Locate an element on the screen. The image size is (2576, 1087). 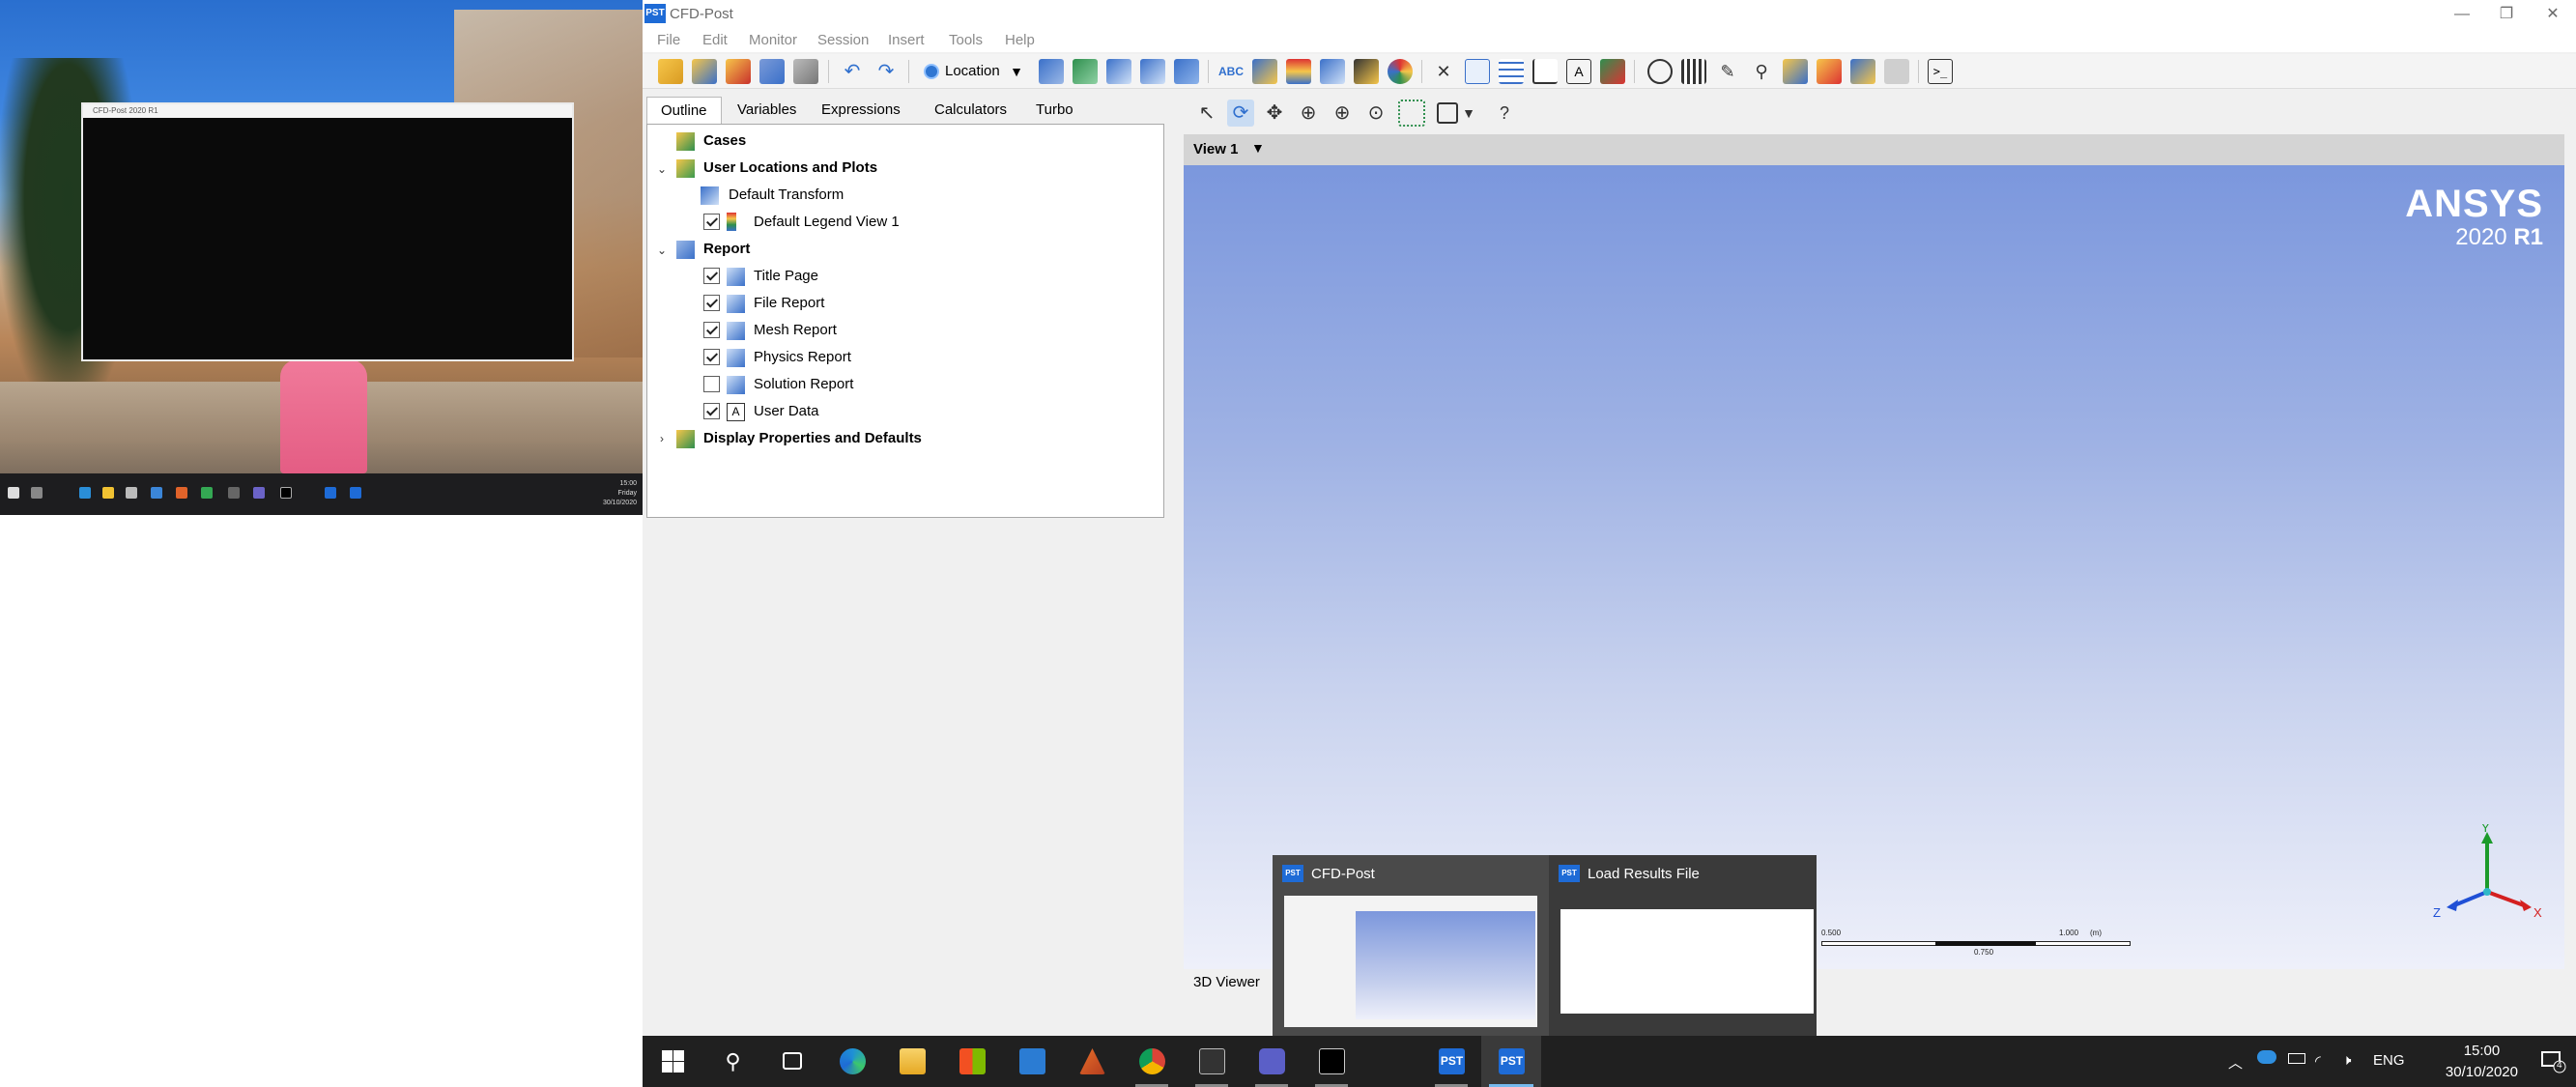
chevron-up-icon: ︿ is located at coordinates (2236, 1062).